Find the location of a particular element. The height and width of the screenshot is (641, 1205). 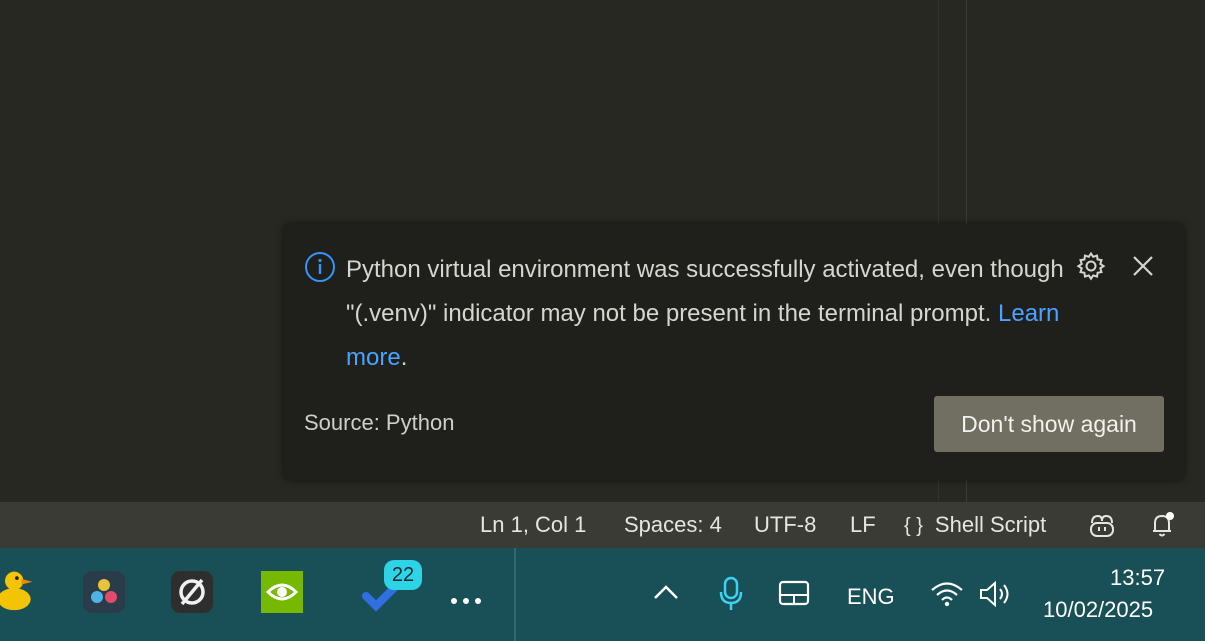

more-icon is located at coordinates (466, 600).